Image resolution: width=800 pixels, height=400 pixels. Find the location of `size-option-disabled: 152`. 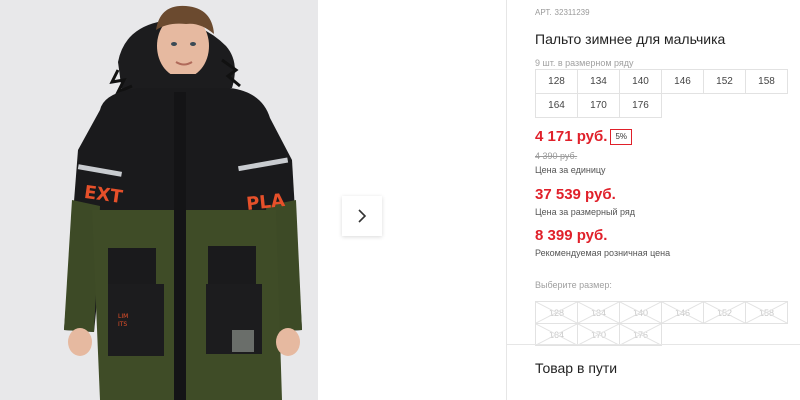

size-option-disabled: 152 is located at coordinates (725, 313).